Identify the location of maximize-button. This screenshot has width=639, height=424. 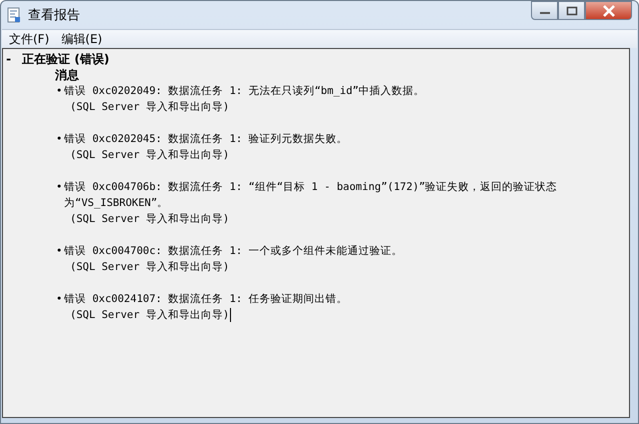
(571, 10).